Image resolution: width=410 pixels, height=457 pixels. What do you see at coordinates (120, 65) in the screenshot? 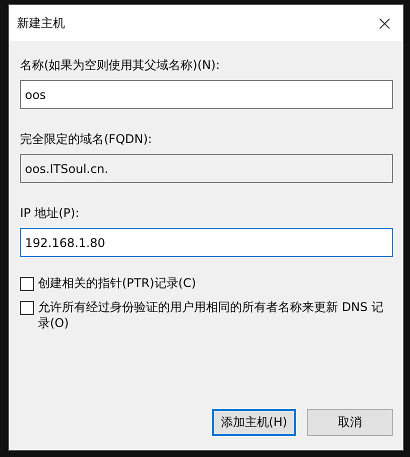
I see `field-label: 名称(如果为空则使用其父域名称)(N):` at bounding box center [120, 65].